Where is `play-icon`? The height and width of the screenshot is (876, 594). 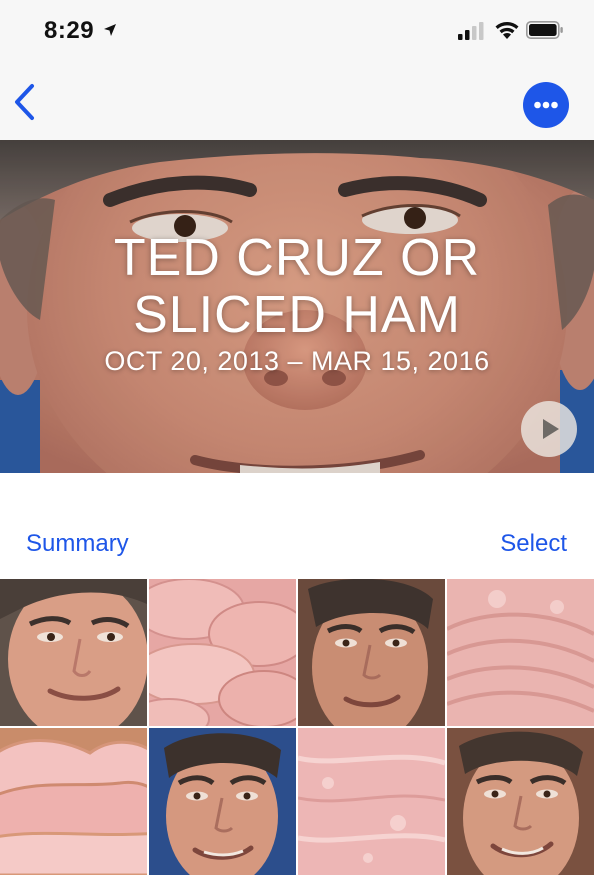 play-icon is located at coordinates (551, 429).